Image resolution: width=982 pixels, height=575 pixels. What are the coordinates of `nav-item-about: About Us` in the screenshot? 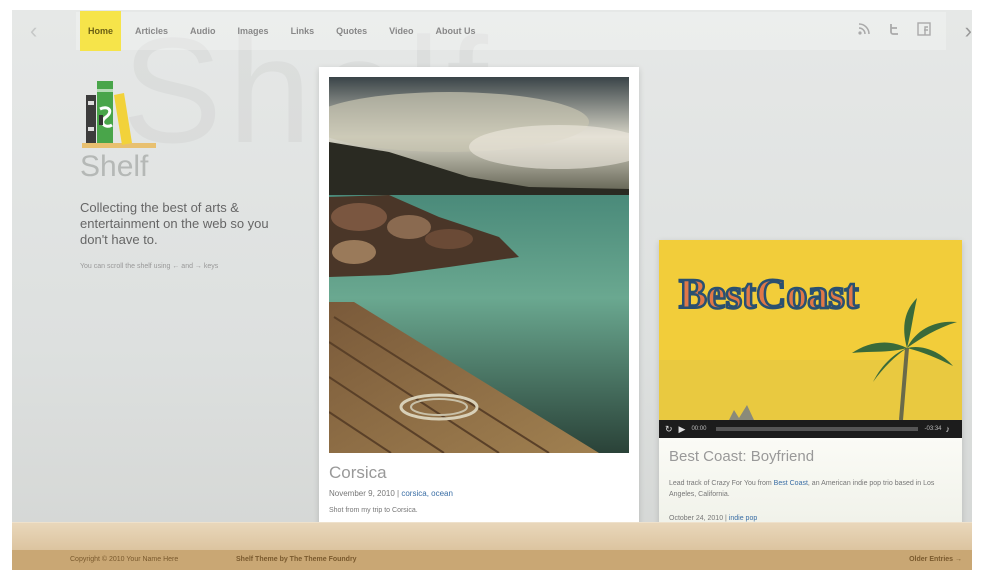 It's located at (455, 31).